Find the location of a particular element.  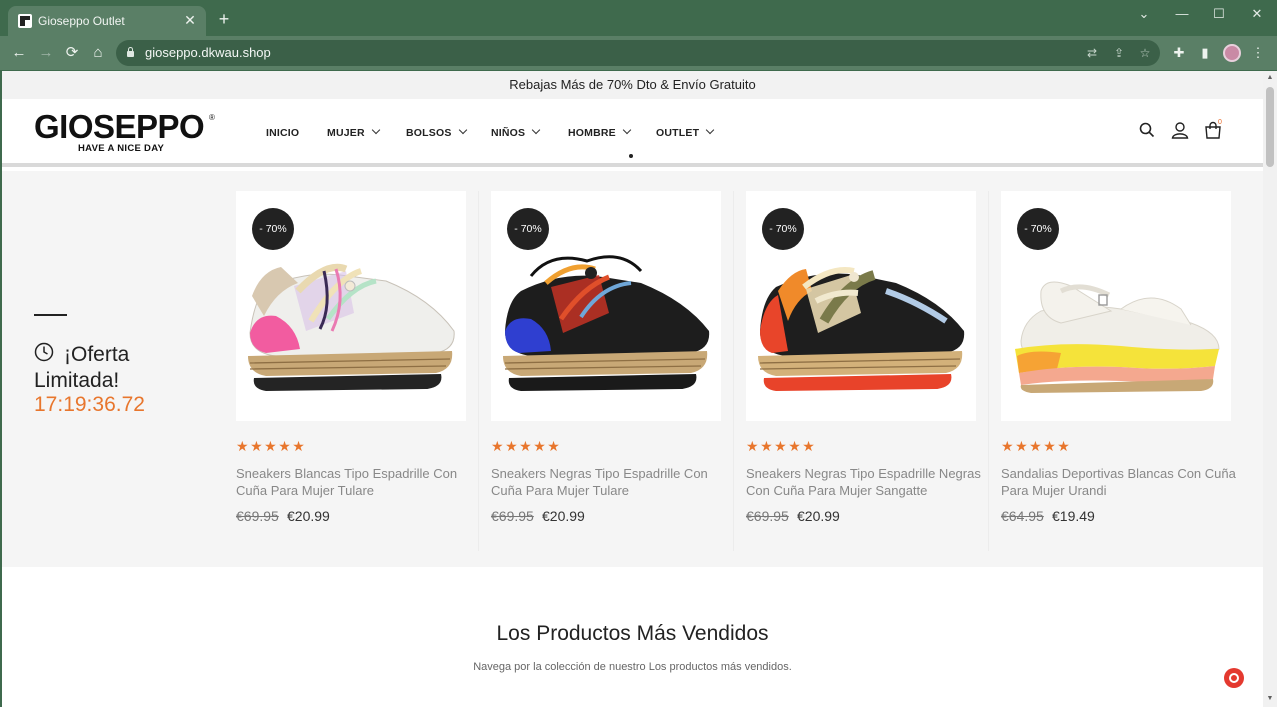

nav-label: INICIO is located at coordinates (283, 133).